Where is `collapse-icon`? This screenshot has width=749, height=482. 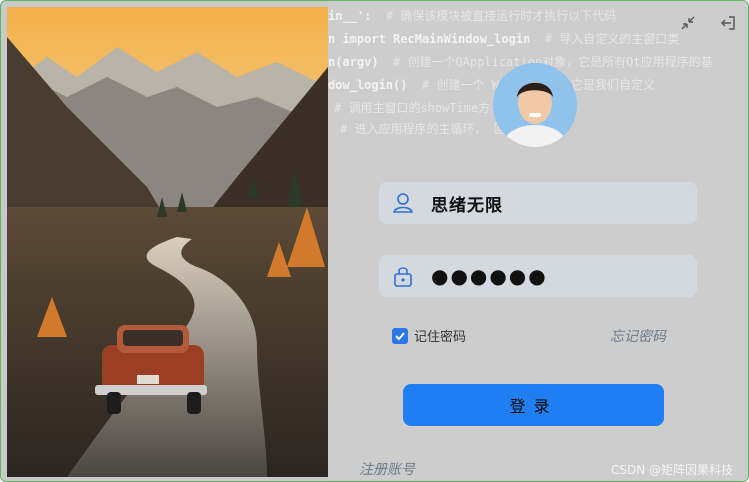 collapse-icon is located at coordinates (688, 23).